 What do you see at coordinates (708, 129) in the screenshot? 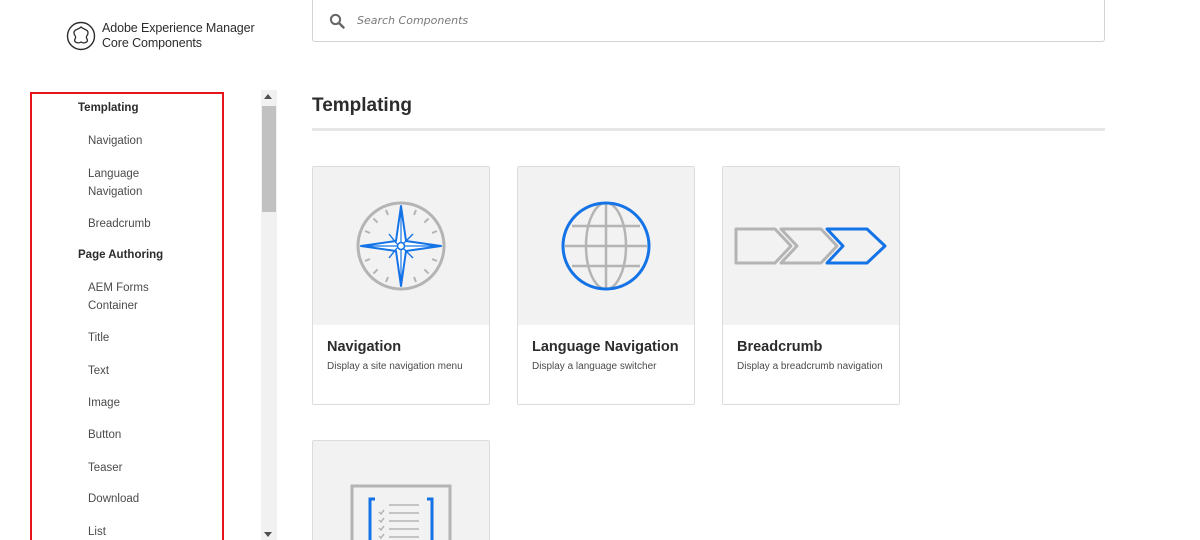
I see `section-divider` at bounding box center [708, 129].